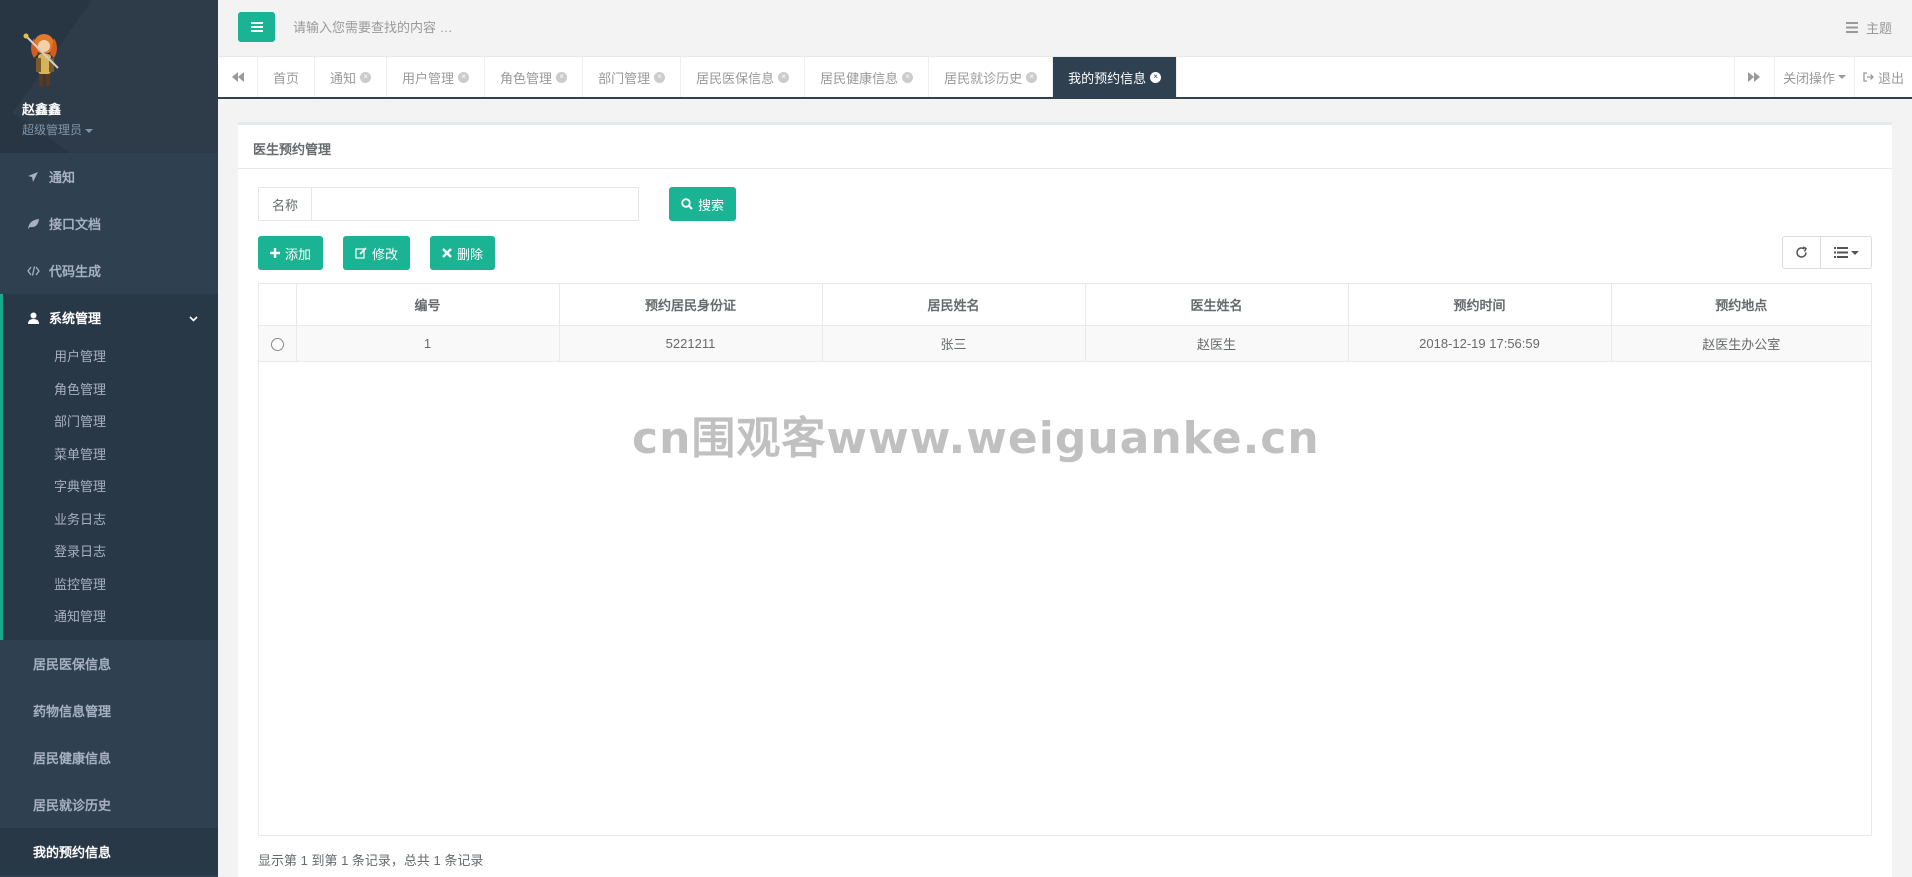 Image resolution: width=1912 pixels, height=877 pixels. What do you see at coordinates (954, 305) in the screenshot?
I see `column-header-resident-name: 居民姓名` at bounding box center [954, 305].